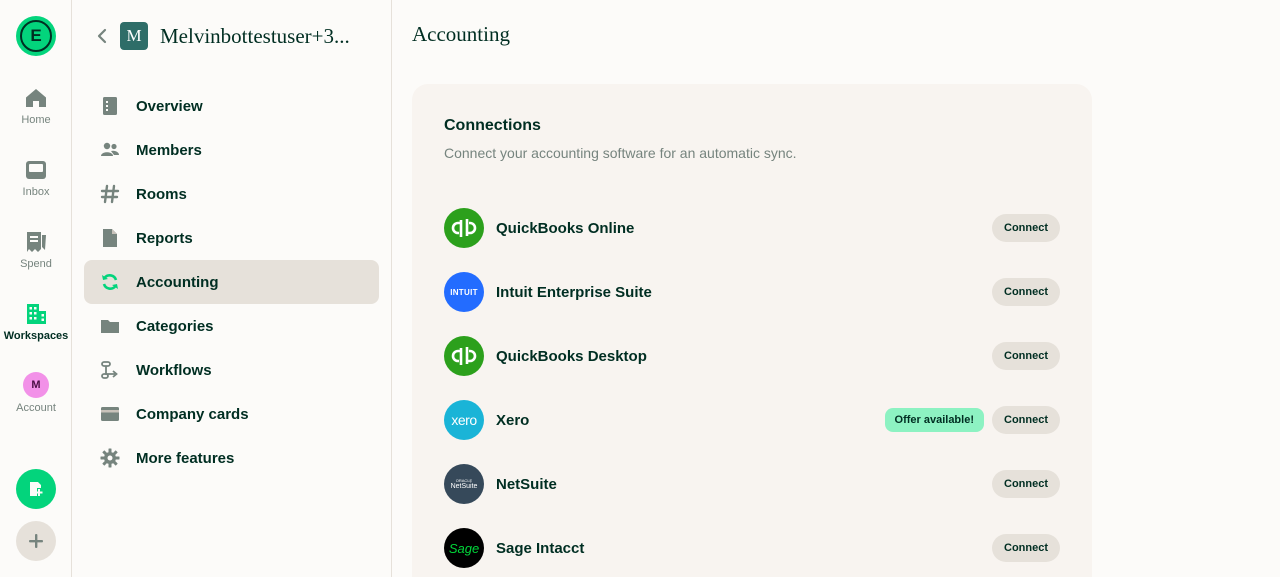 This screenshot has height=577, width=1280. Describe the element at coordinates (169, 150) in the screenshot. I see `nav-label-members: Members` at that location.